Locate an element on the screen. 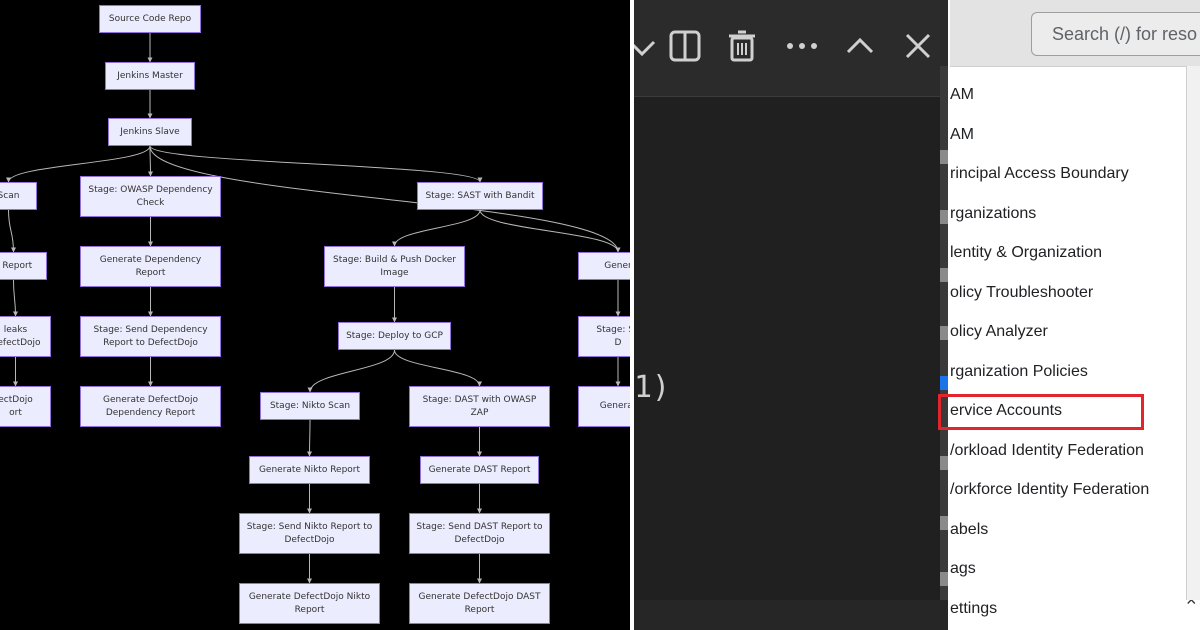 This screenshot has height=630, width=1200. menu-header: Search (/) for reso is located at coordinates (1075, 33).